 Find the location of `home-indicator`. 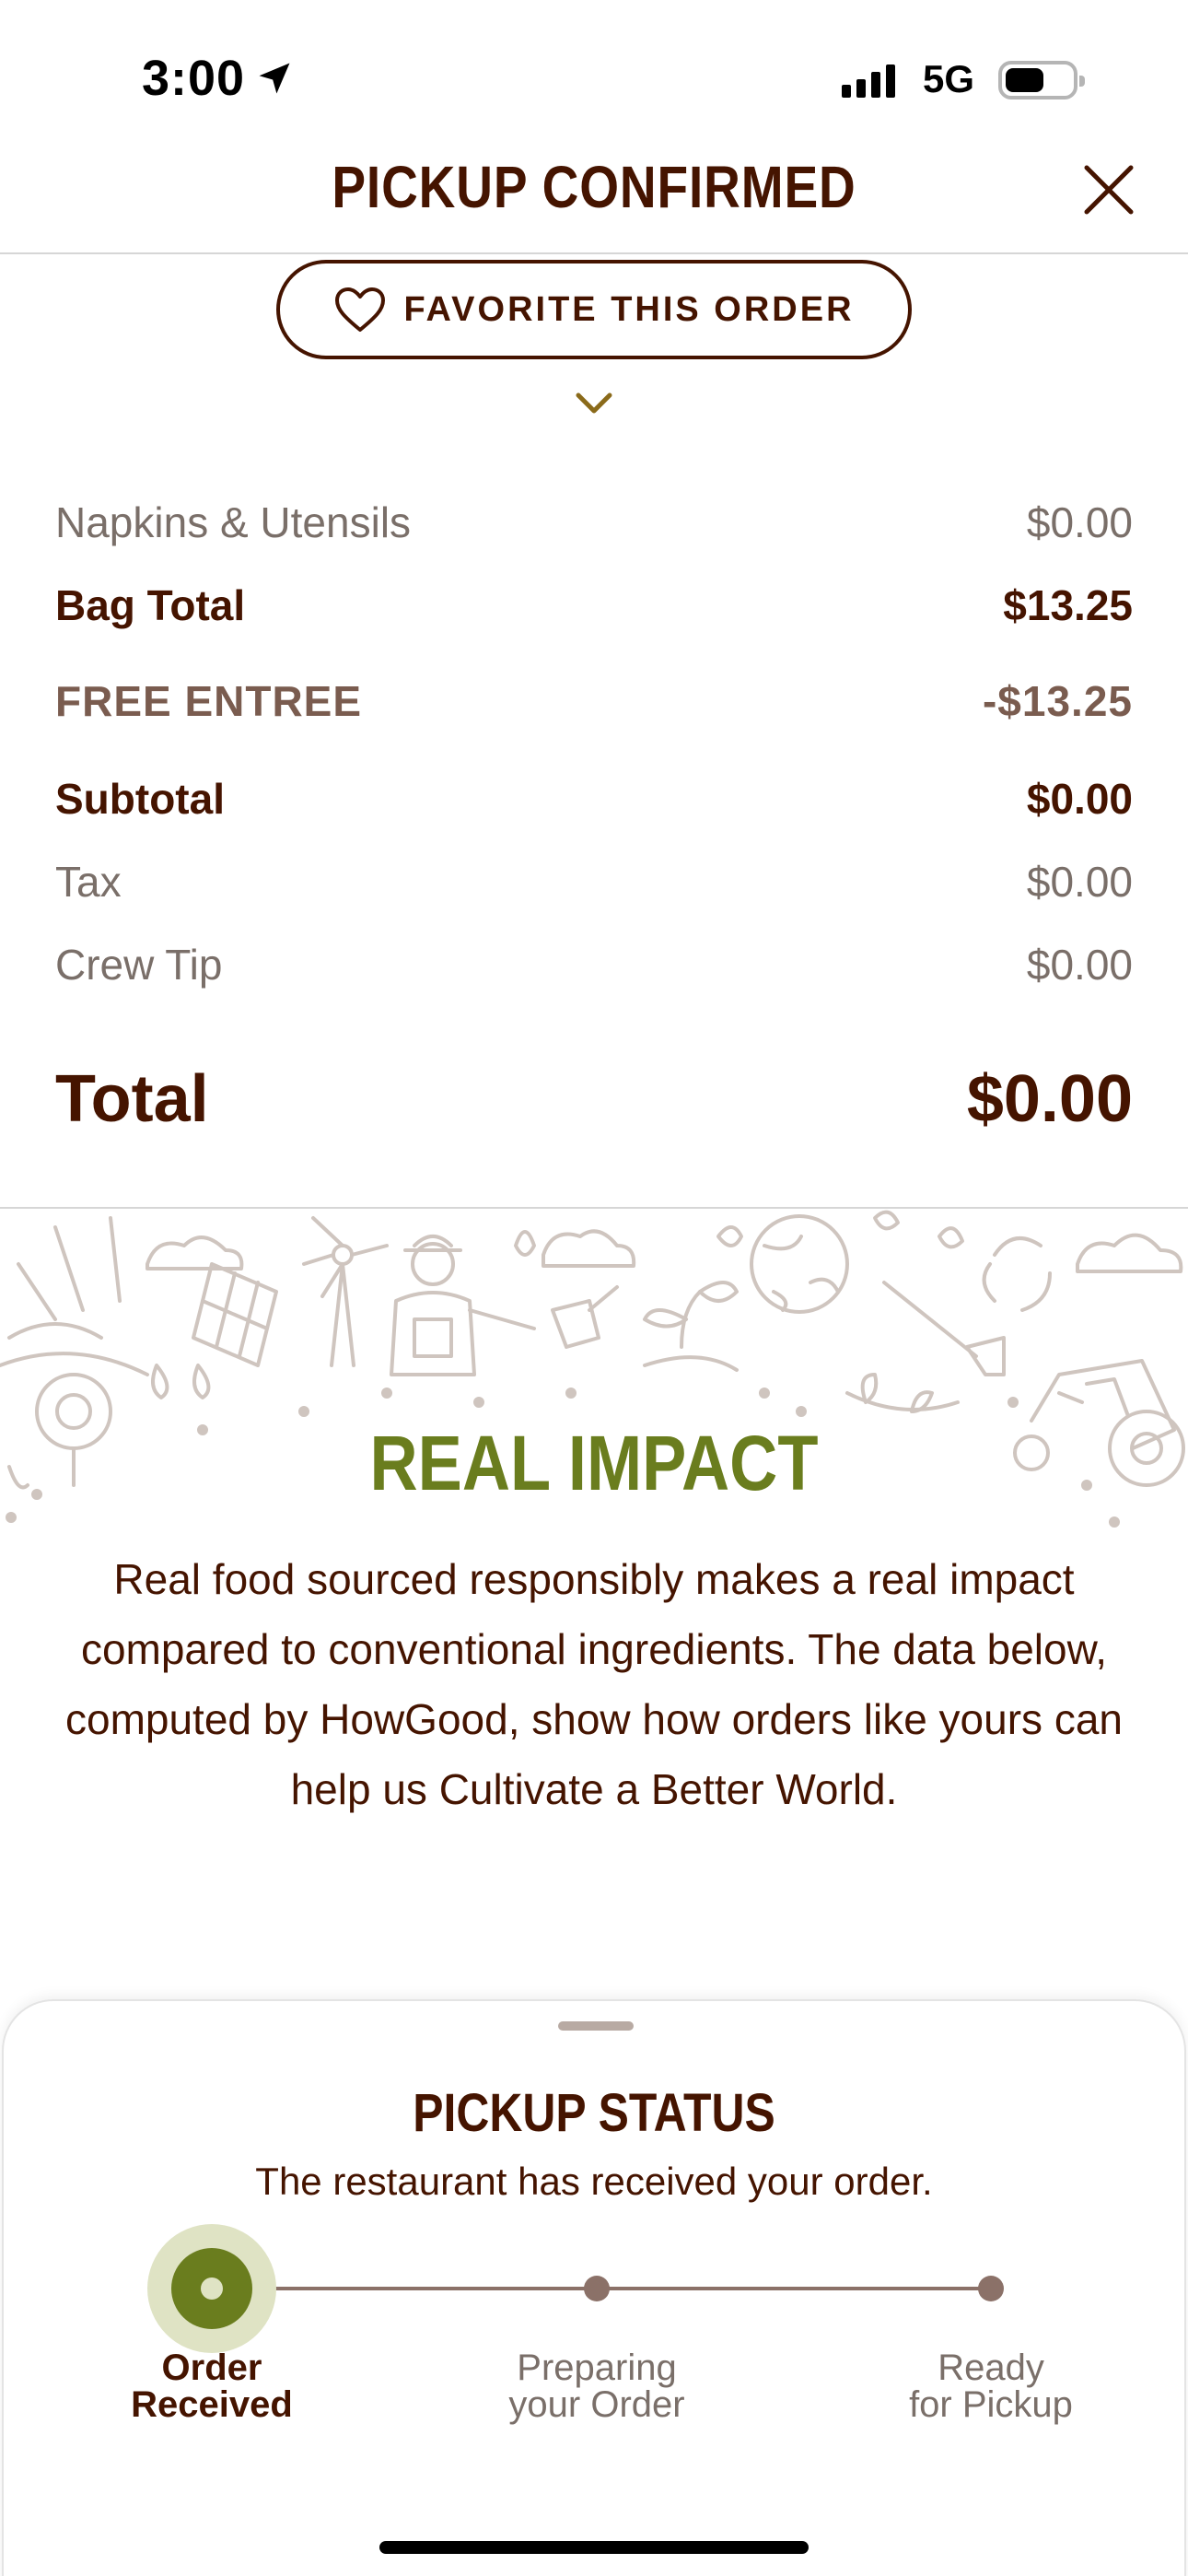

home-indicator is located at coordinates (594, 2547).